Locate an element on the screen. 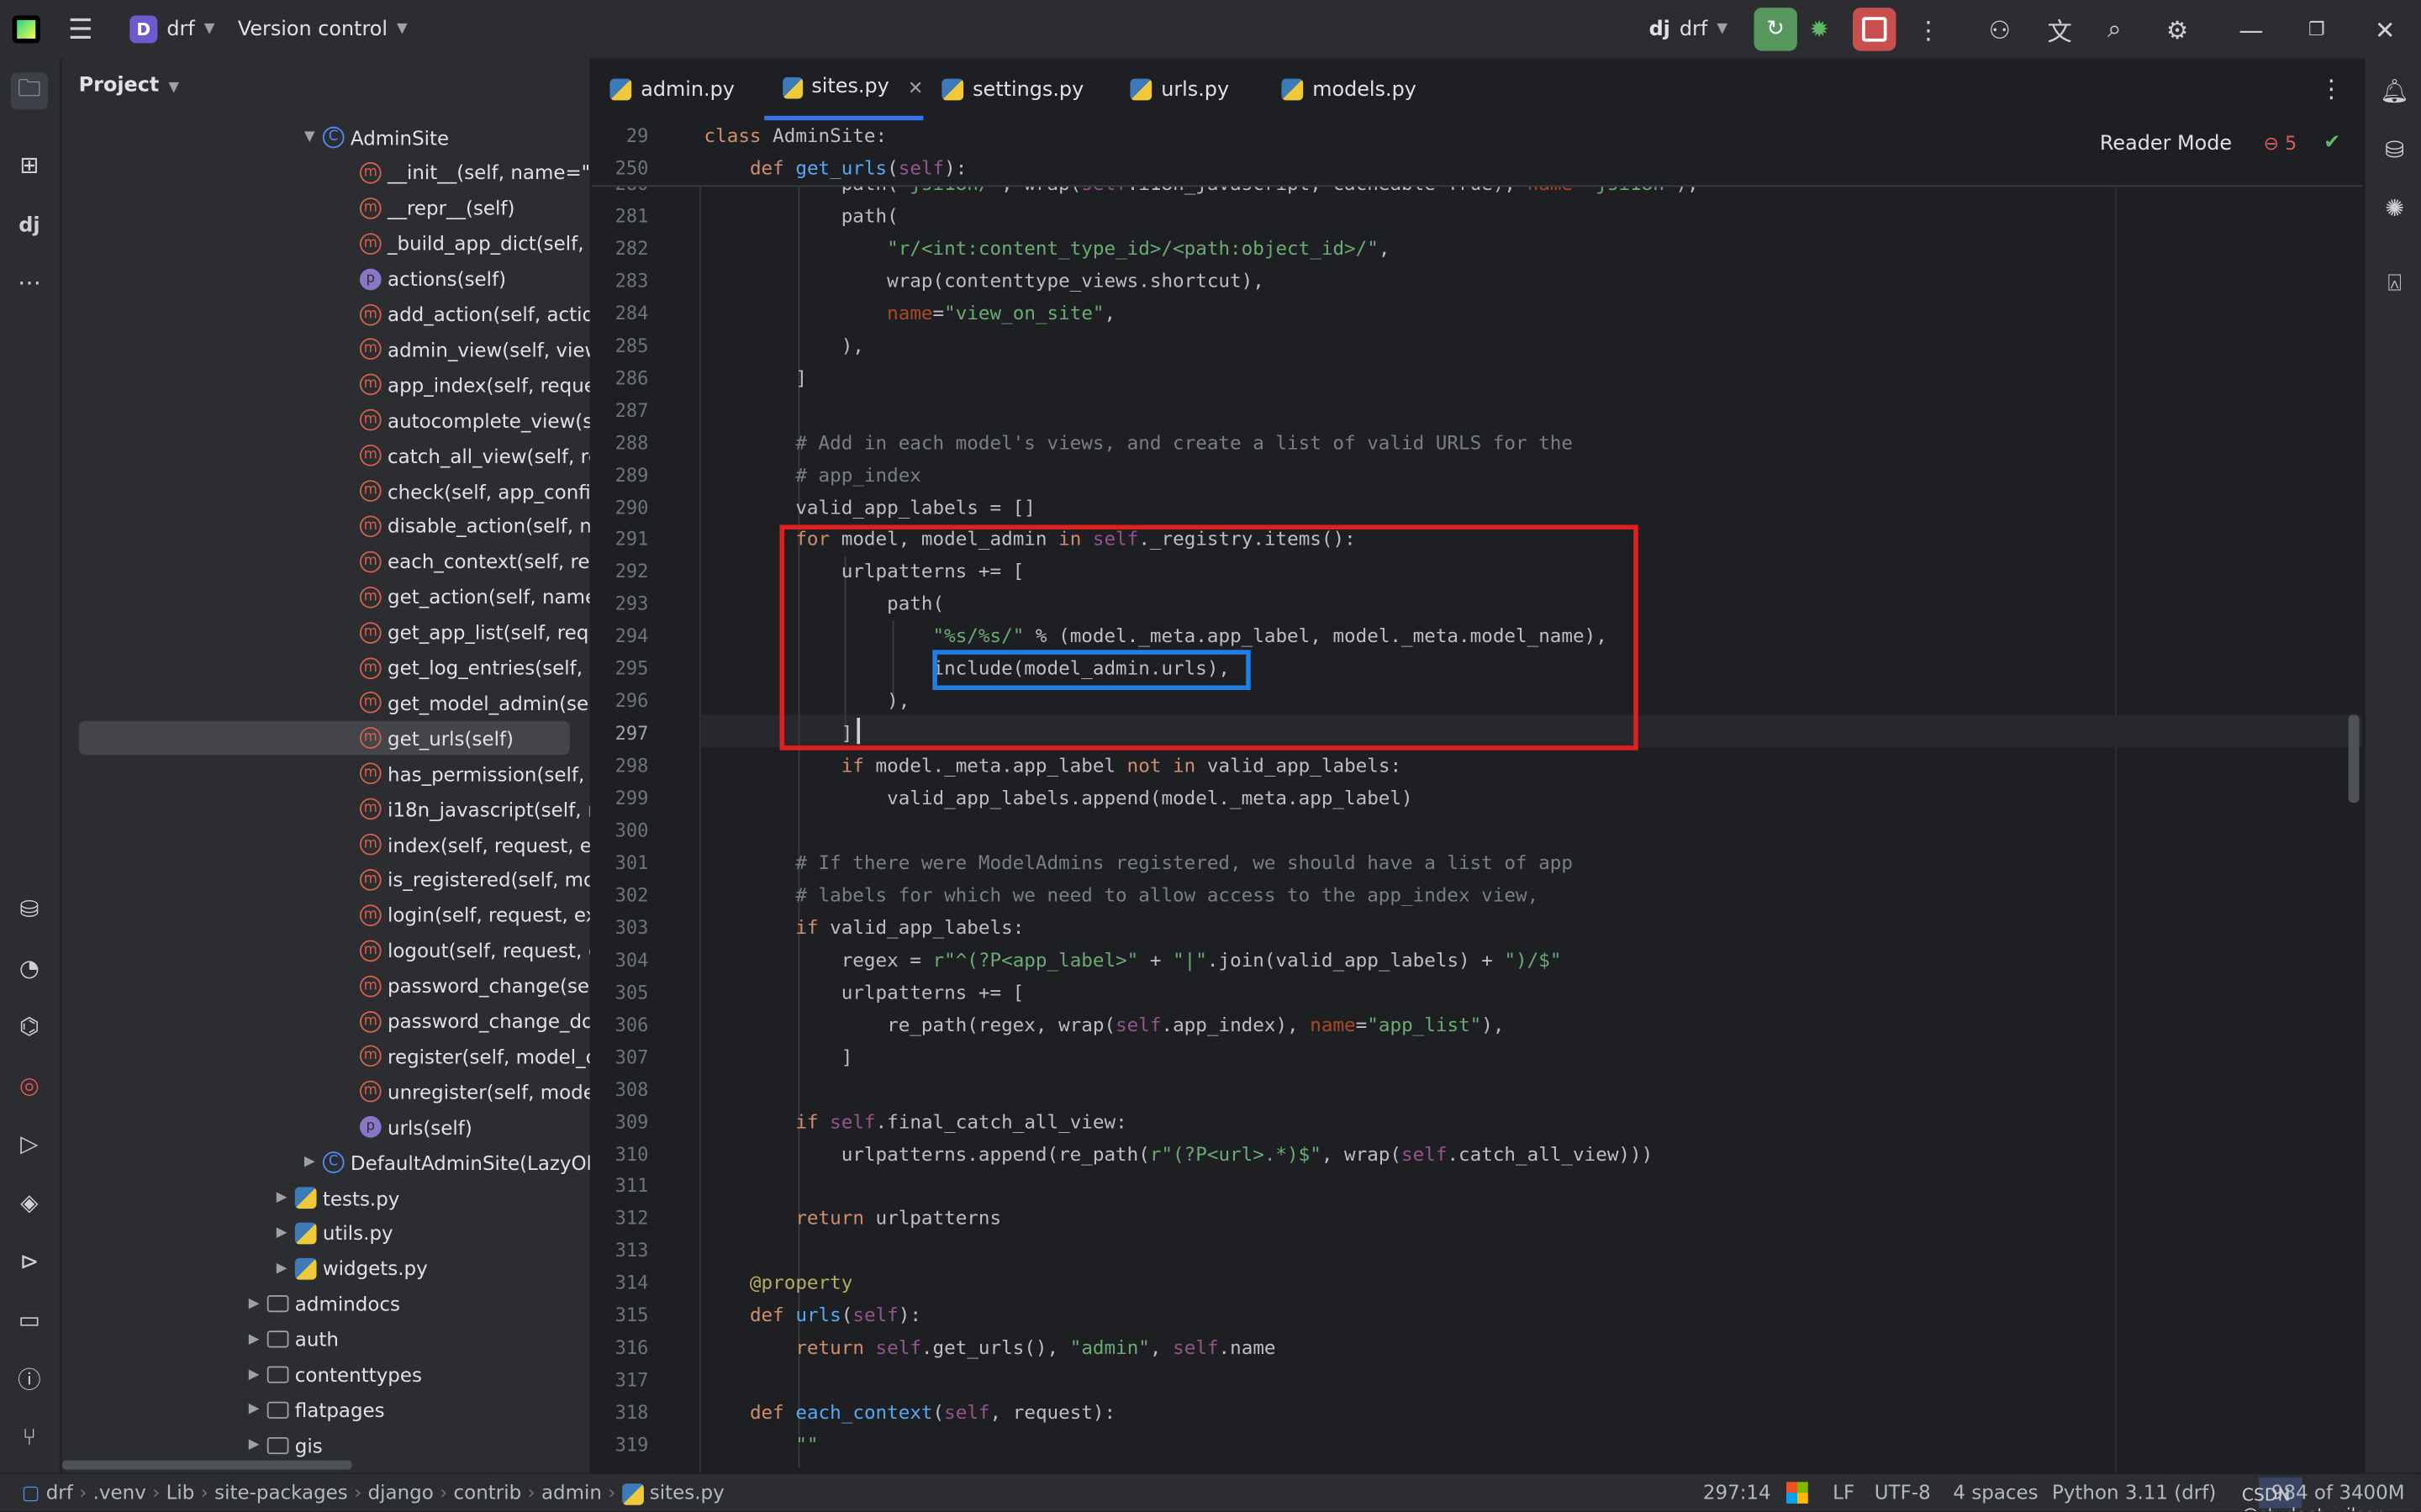  tree-item: ▶ contenttypes is located at coordinates (335, 1374).